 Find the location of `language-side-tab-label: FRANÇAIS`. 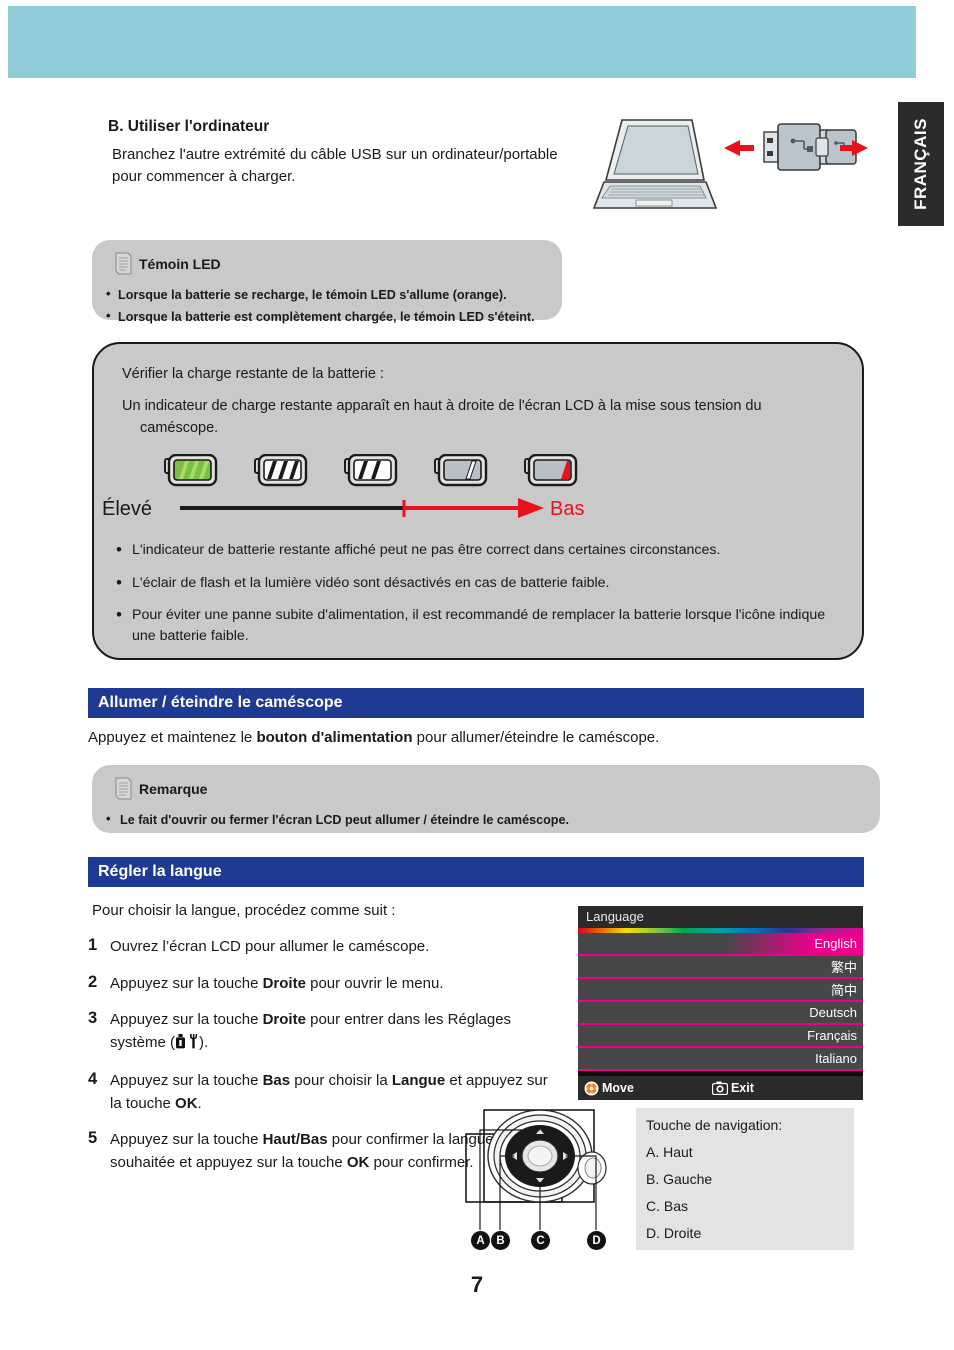

language-side-tab-label: FRANÇAIS is located at coordinates (920, 164).